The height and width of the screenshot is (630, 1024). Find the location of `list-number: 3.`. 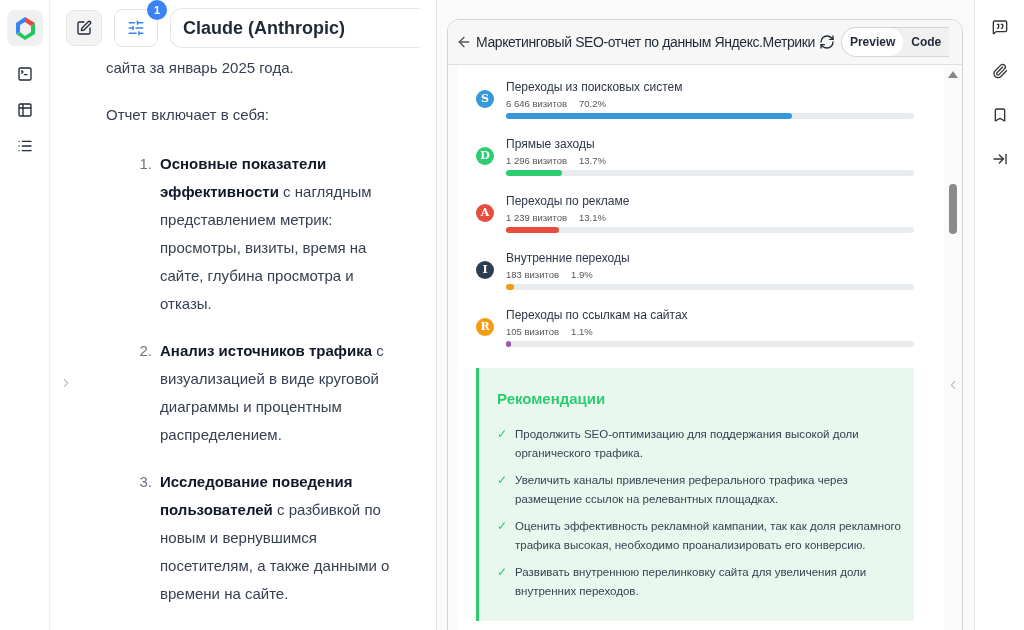

list-number: 3. is located at coordinates (145, 482).